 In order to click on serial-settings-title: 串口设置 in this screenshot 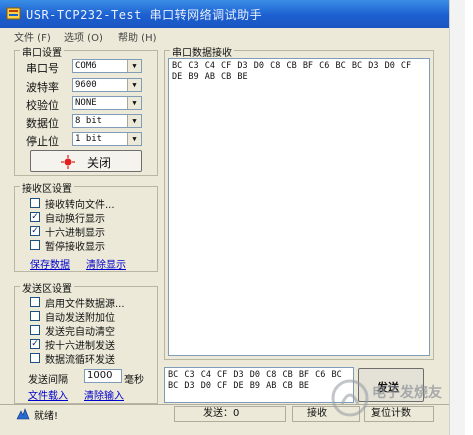, I will do `click(42, 51)`.